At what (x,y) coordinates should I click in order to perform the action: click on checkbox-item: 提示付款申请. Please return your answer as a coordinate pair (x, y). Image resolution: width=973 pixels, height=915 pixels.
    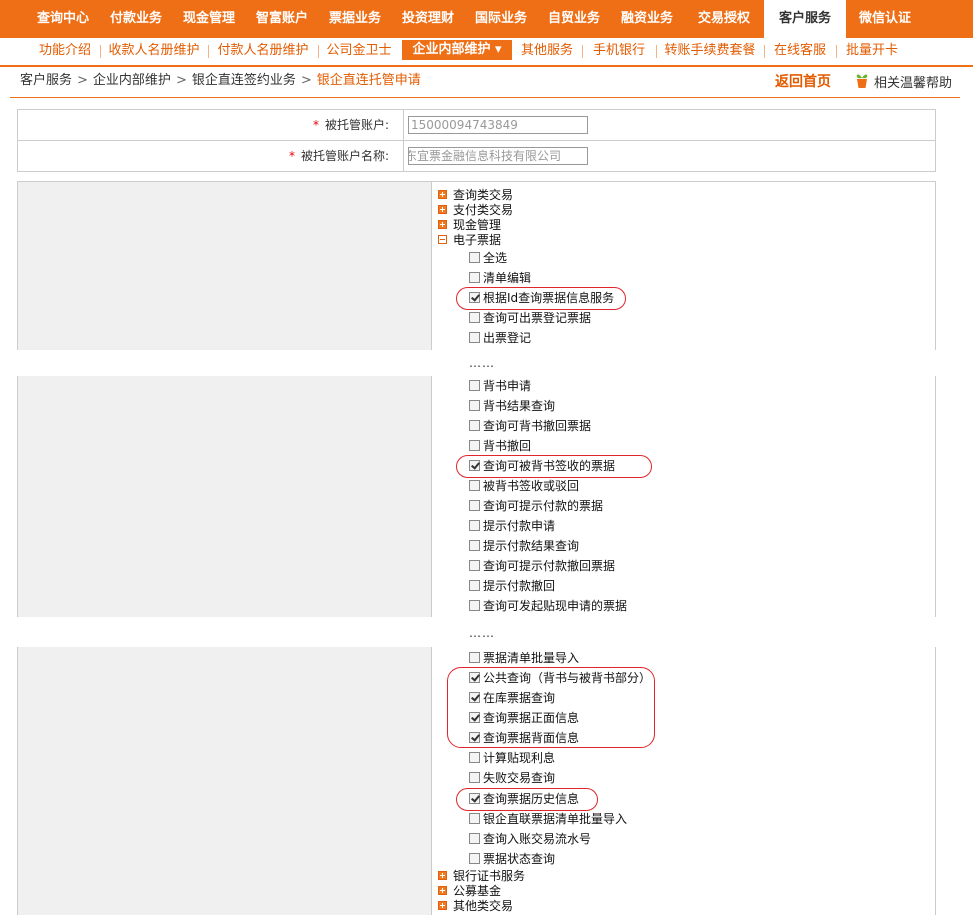
    Looking at the image, I should click on (512, 526).